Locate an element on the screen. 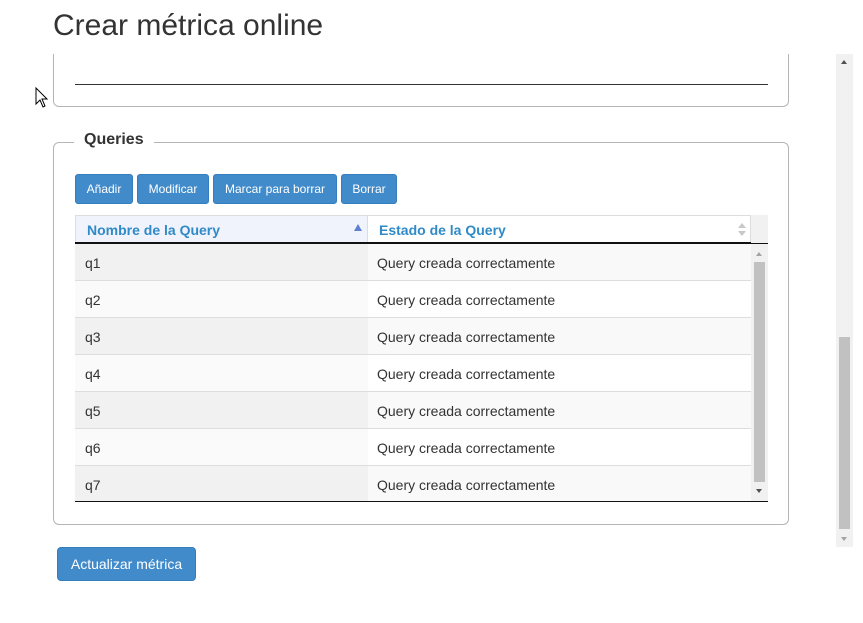  header-scroll-corner is located at coordinates (759, 229).